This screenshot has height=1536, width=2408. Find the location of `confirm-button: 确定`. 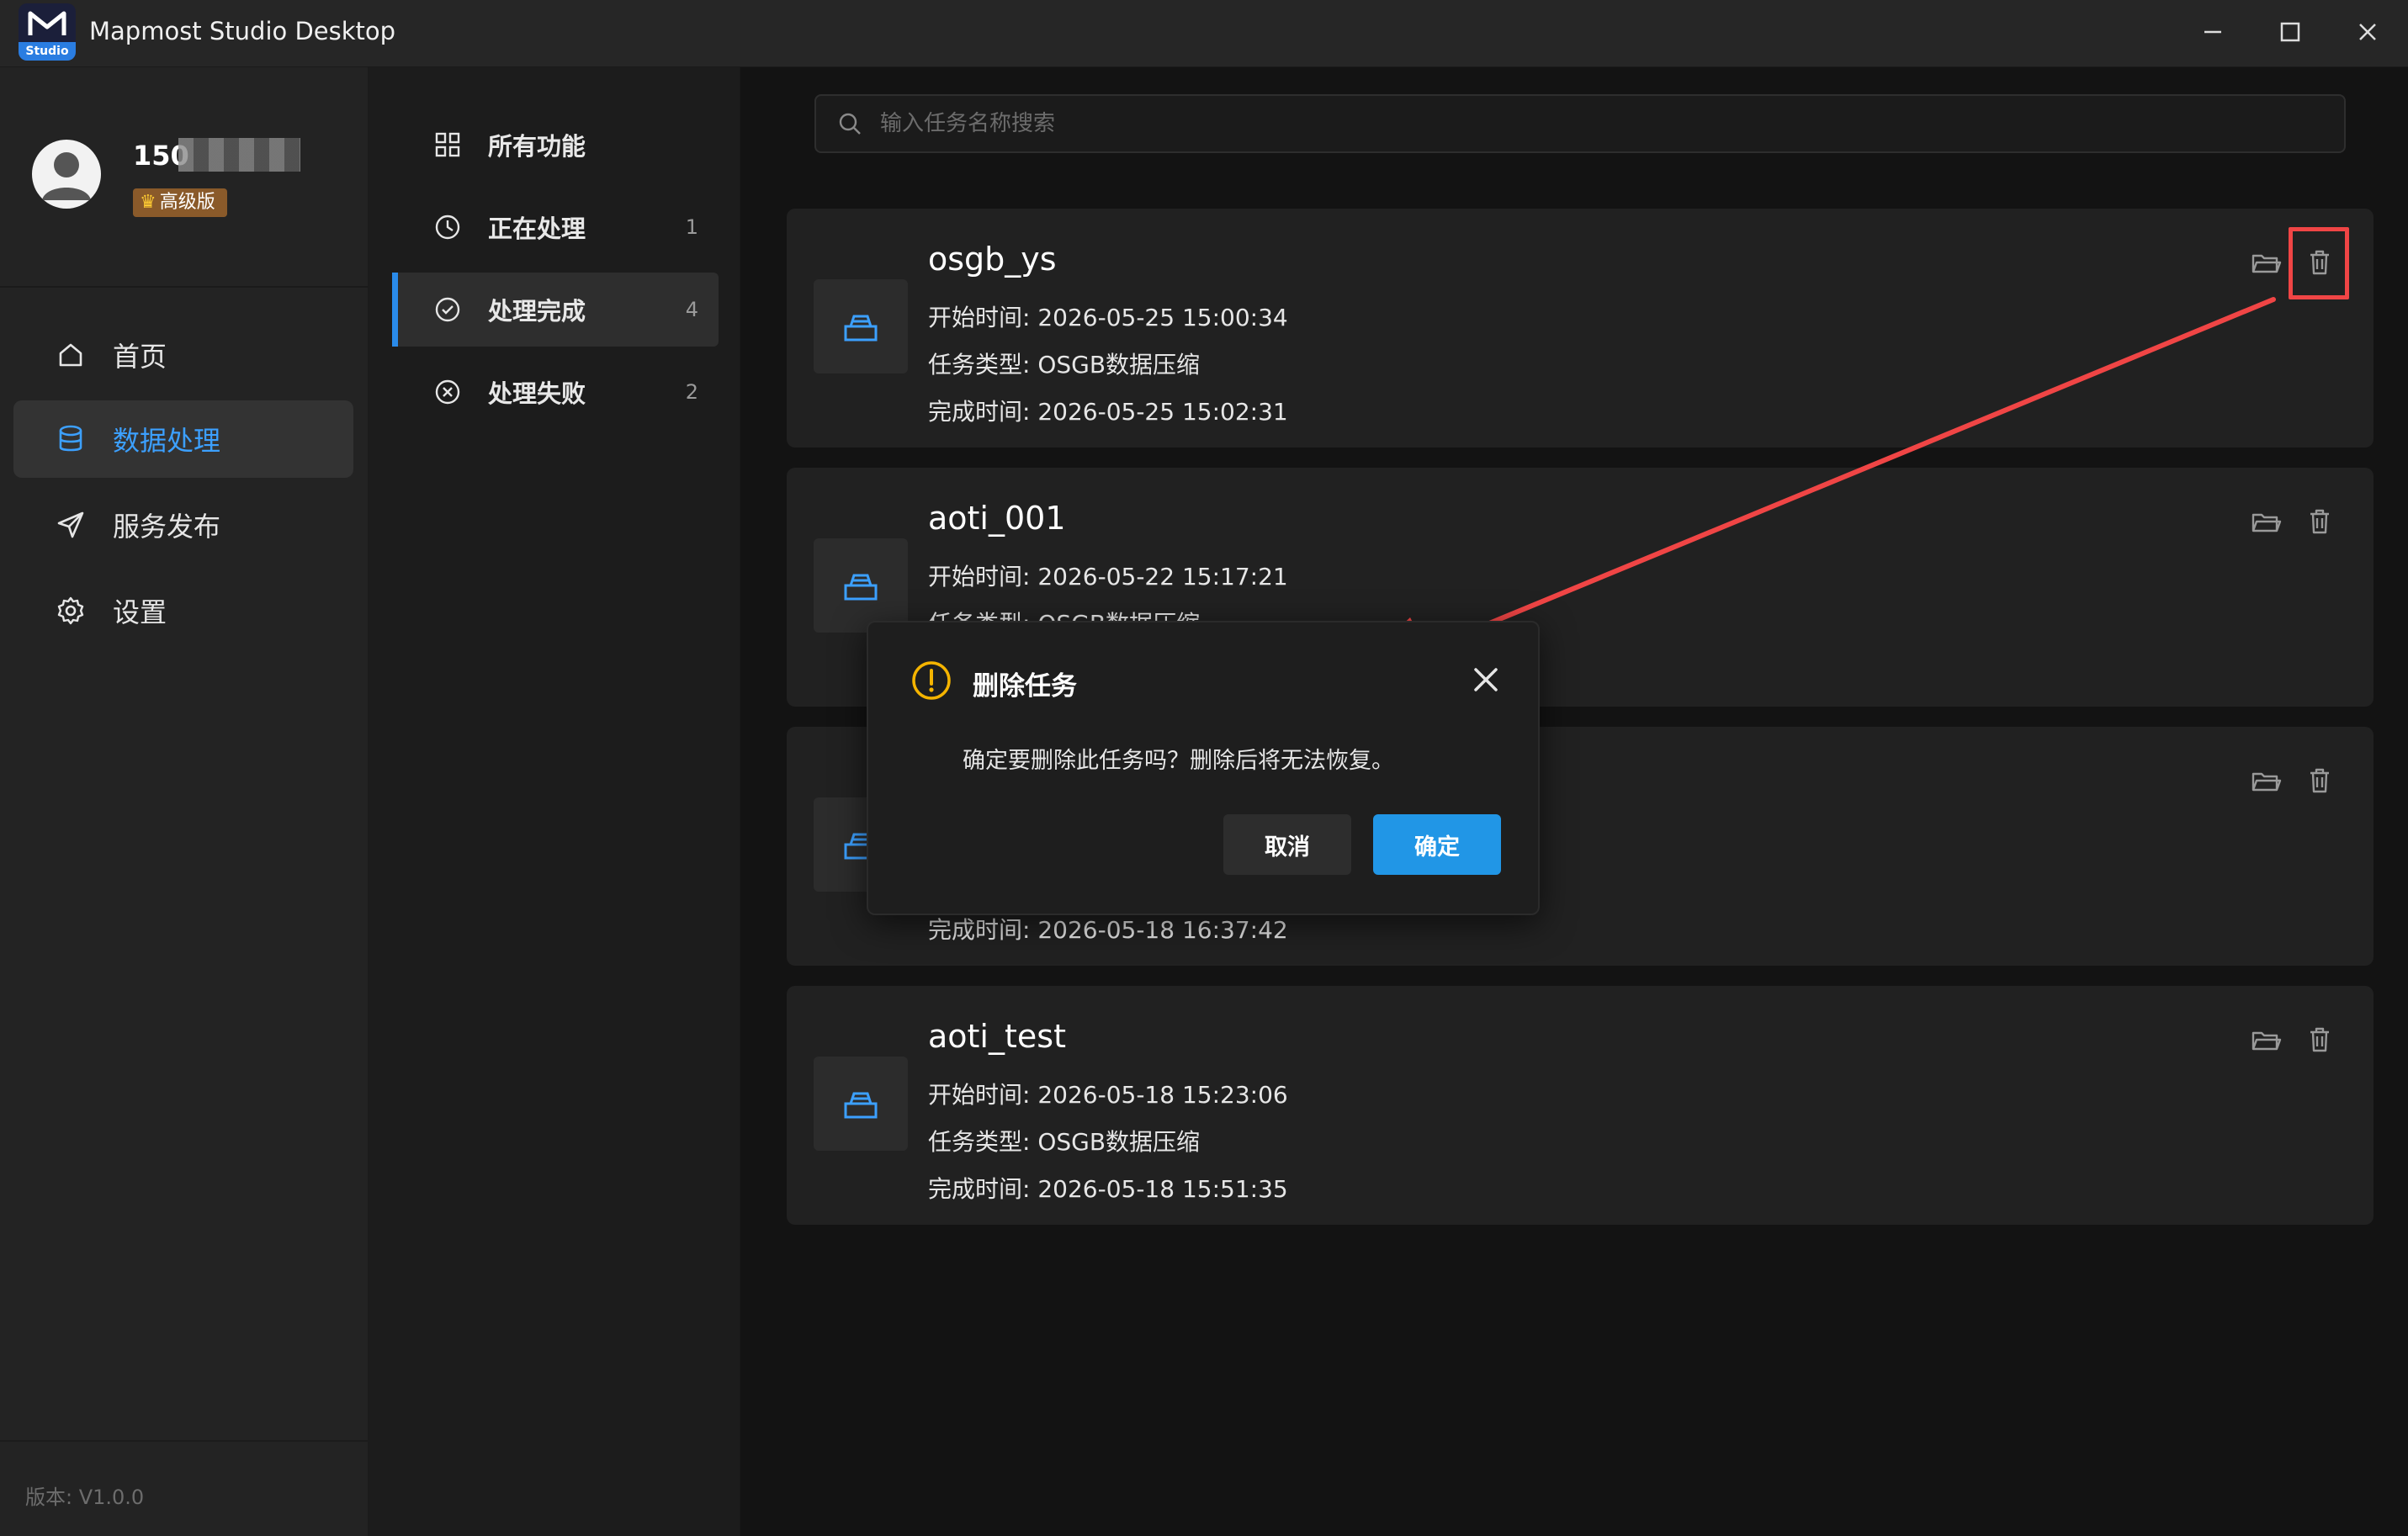

confirm-button: 确定 is located at coordinates (1437, 844).